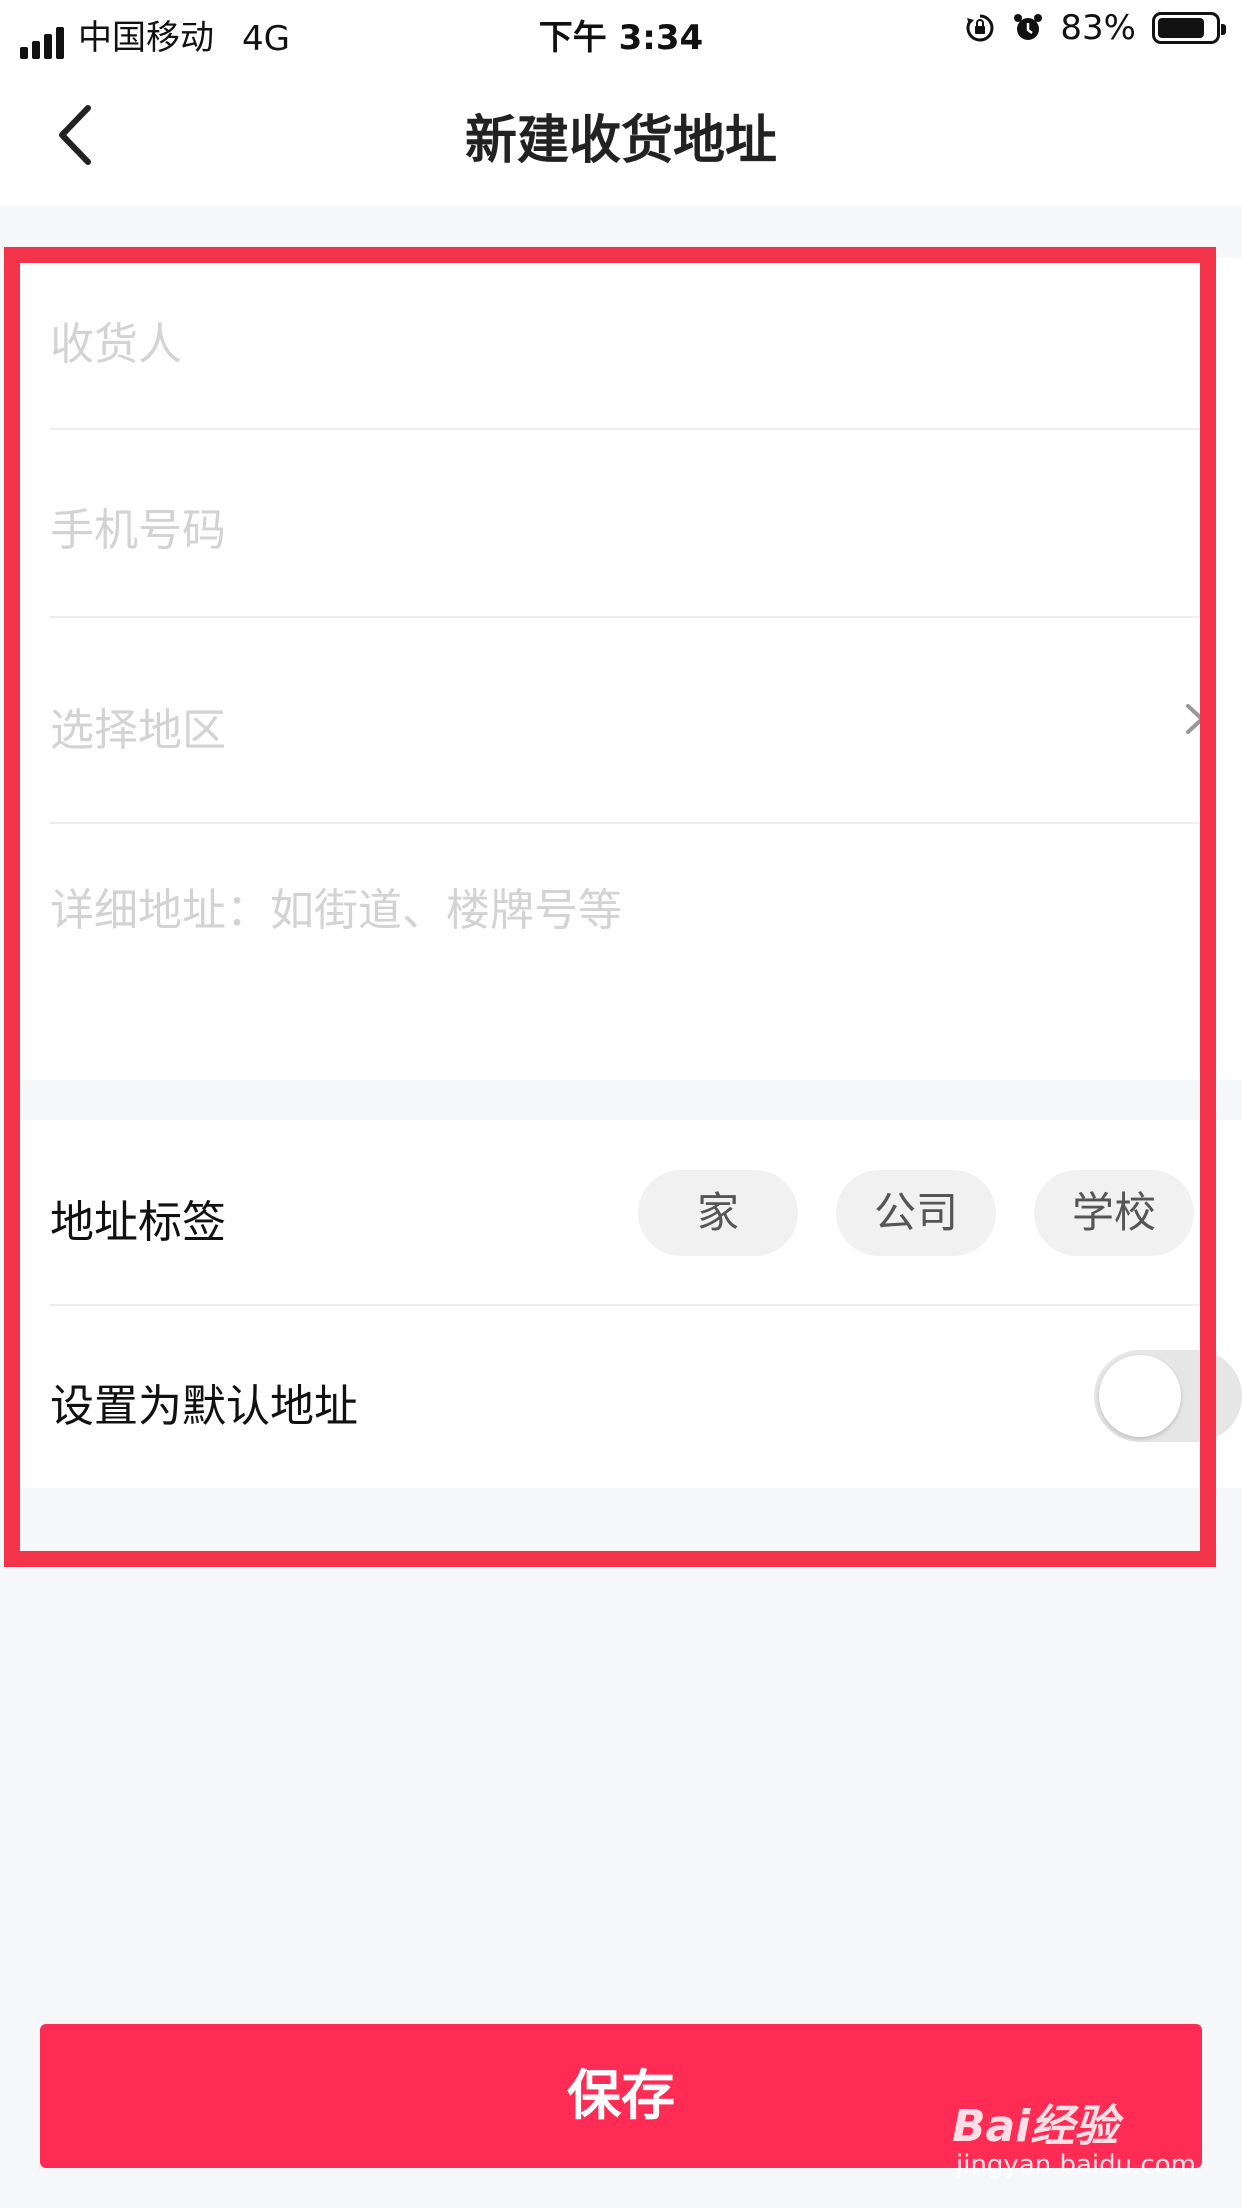 The width and height of the screenshot is (1242, 2208). What do you see at coordinates (980, 28) in the screenshot?
I see `rotation-lock-icon` at bounding box center [980, 28].